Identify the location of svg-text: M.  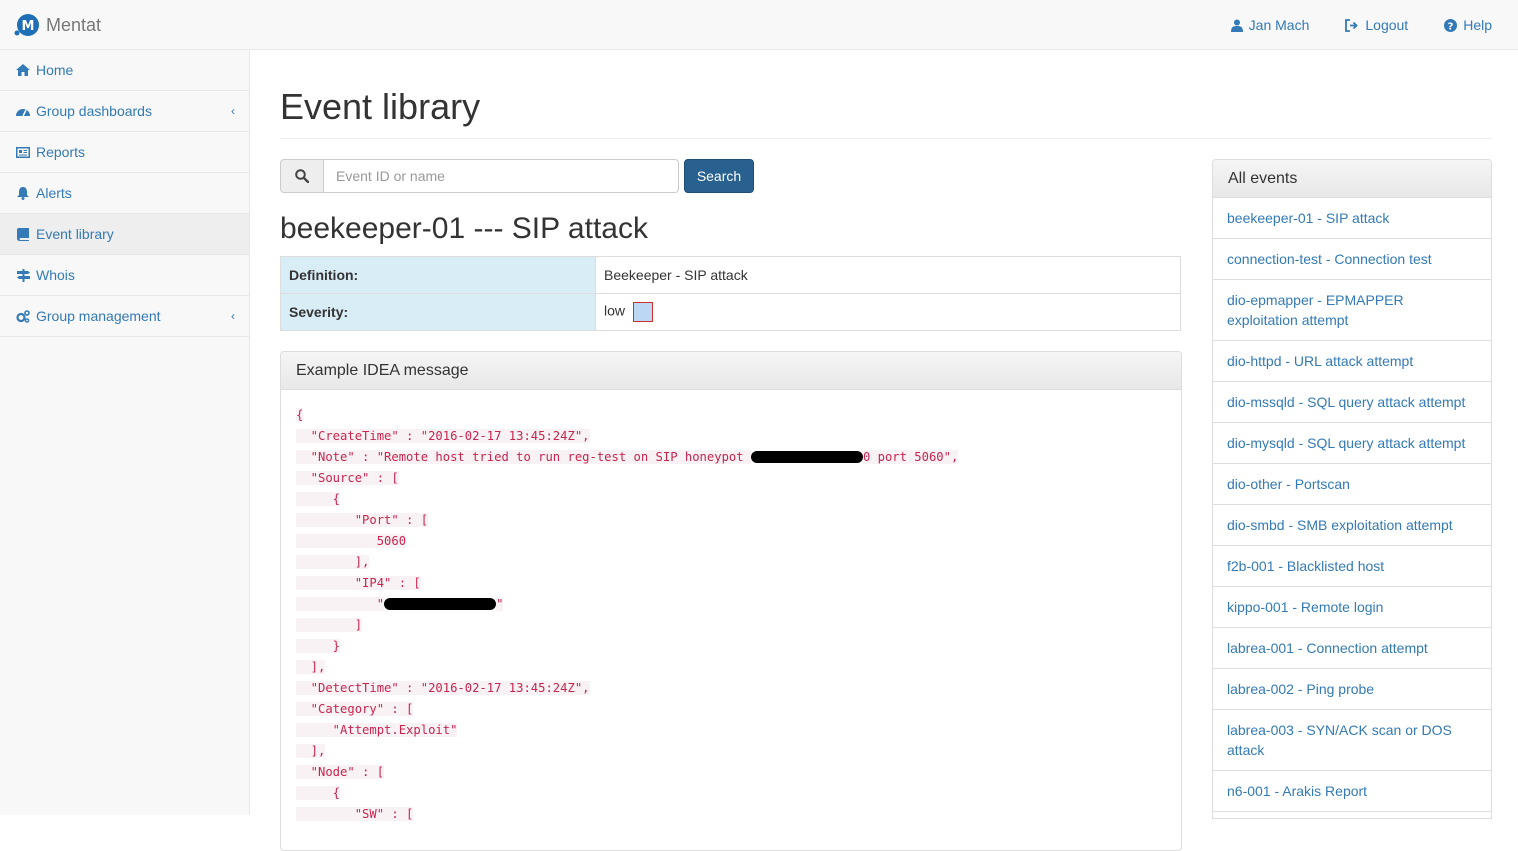
(28, 26).